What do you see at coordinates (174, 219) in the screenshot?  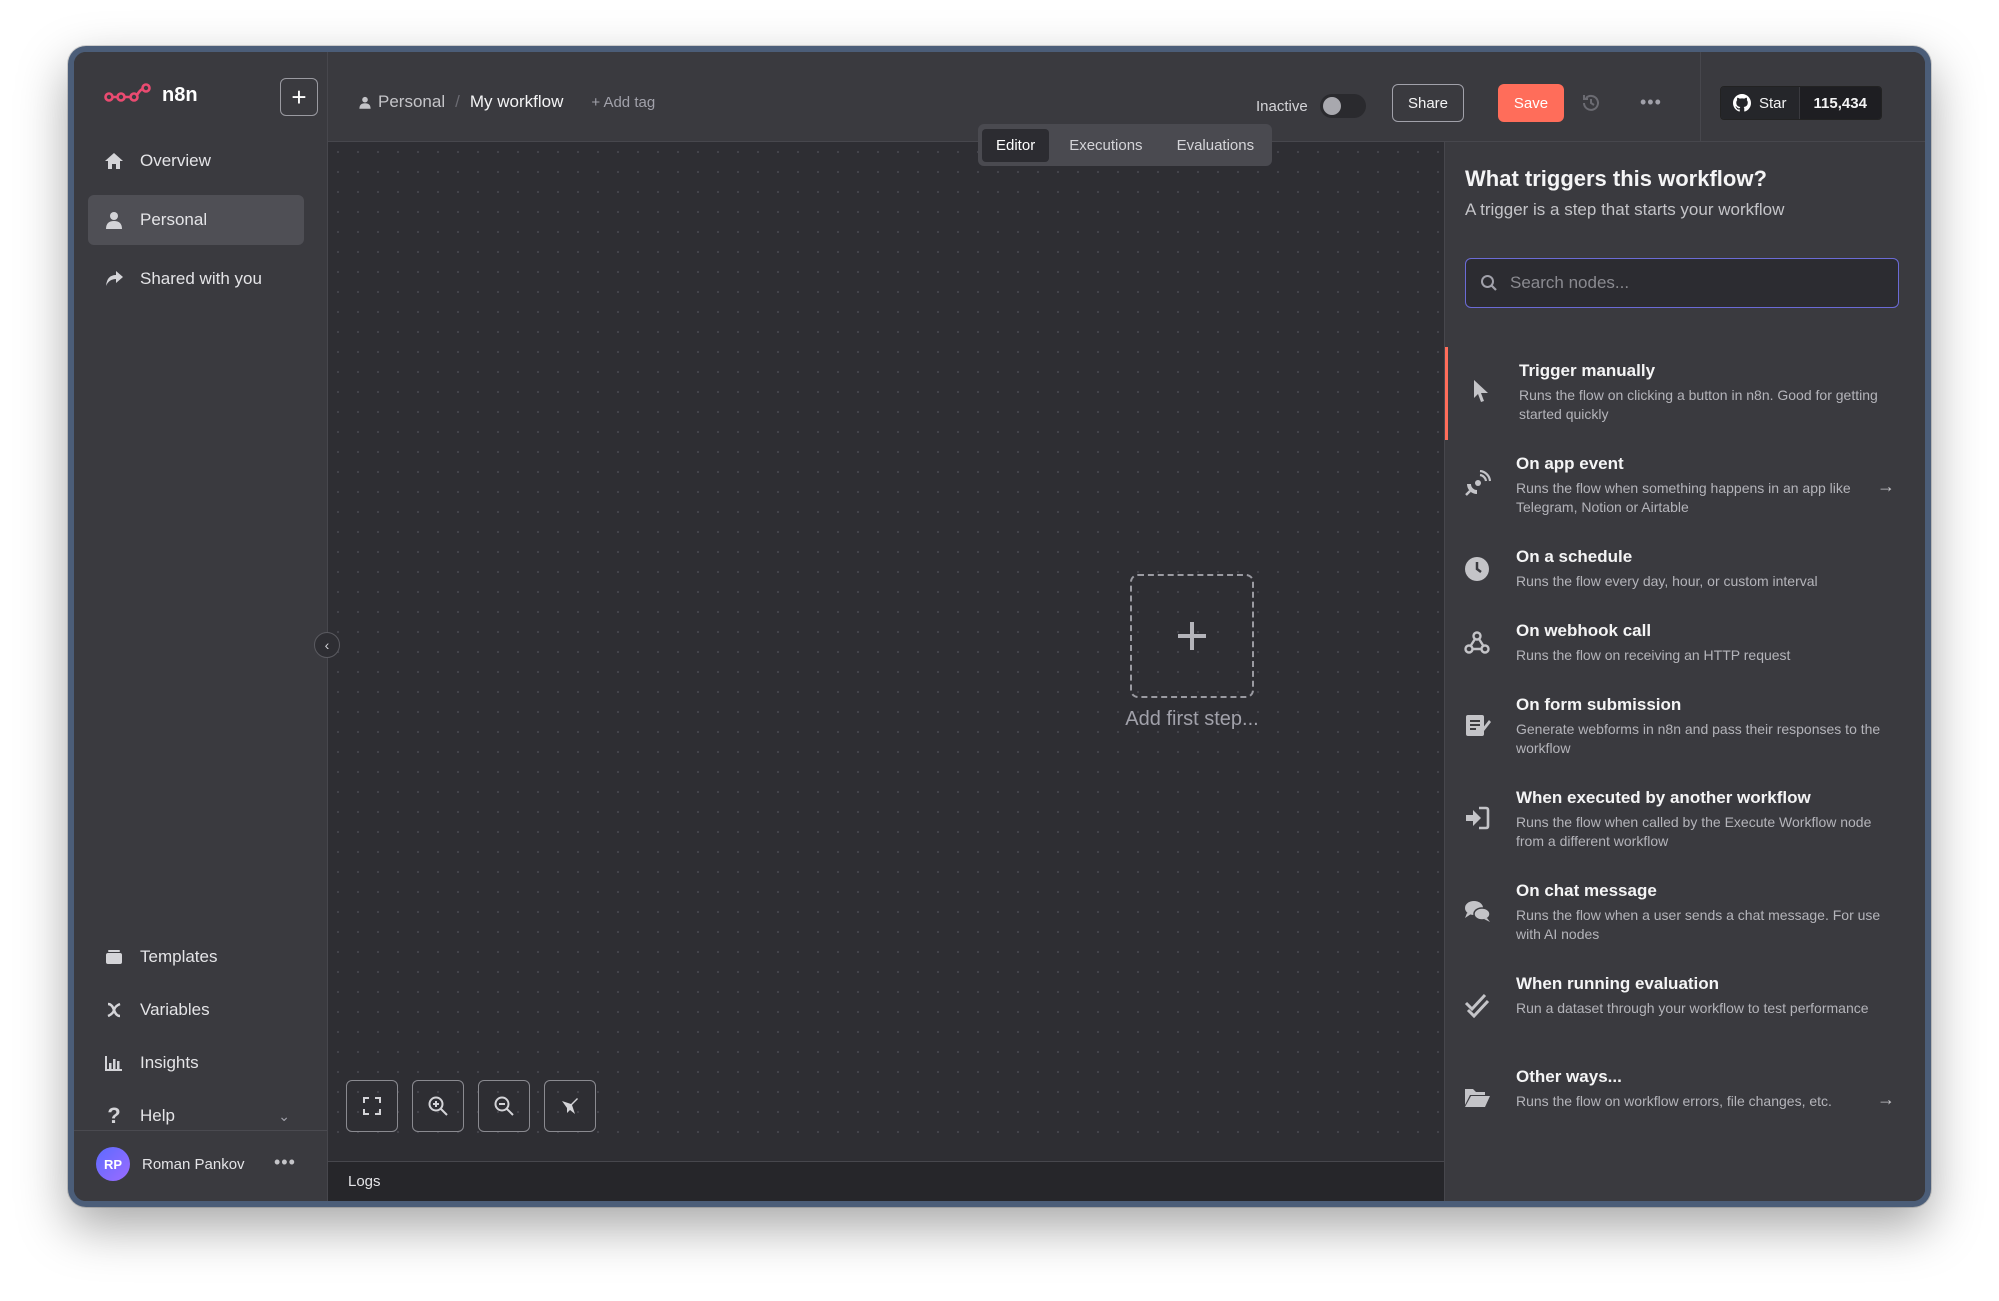 I see `sidebar-item-label: Personal` at bounding box center [174, 219].